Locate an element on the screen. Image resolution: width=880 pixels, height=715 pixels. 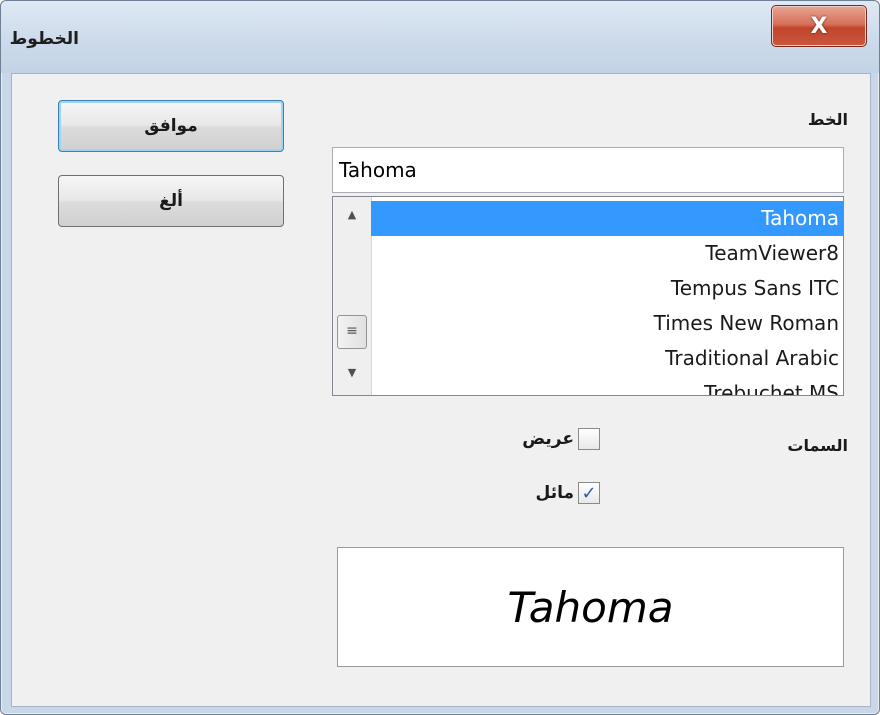
cancel-button: ألغ is located at coordinates (171, 201).